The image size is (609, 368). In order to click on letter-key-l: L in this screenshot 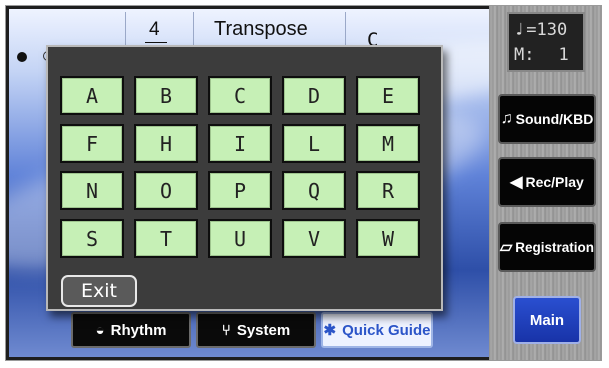, I will do `click(314, 143)`.